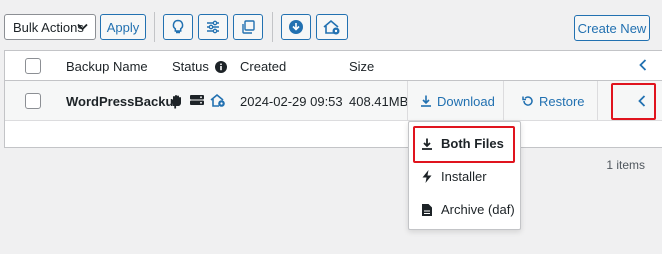  Describe the element at coordinates (427, 176) in the screenshot. I see `bolt-icon` at that location.